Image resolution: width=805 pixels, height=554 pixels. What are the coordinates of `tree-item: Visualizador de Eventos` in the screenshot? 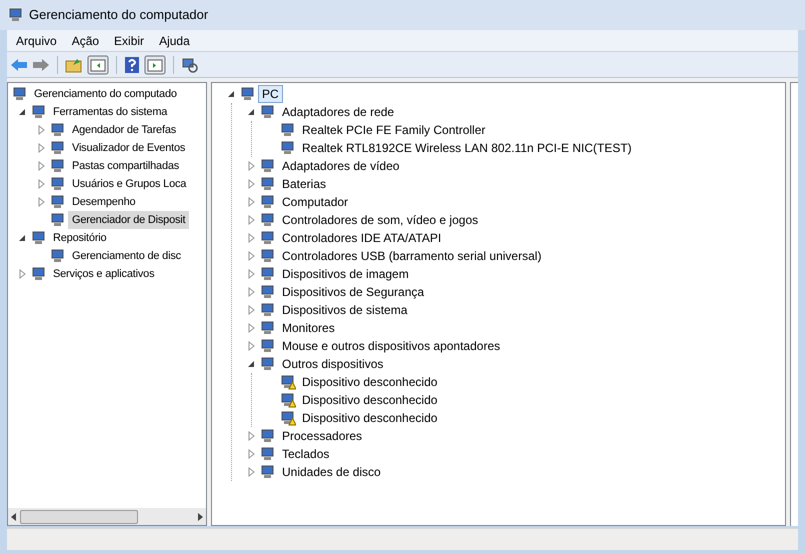 It's located at (129, 148).